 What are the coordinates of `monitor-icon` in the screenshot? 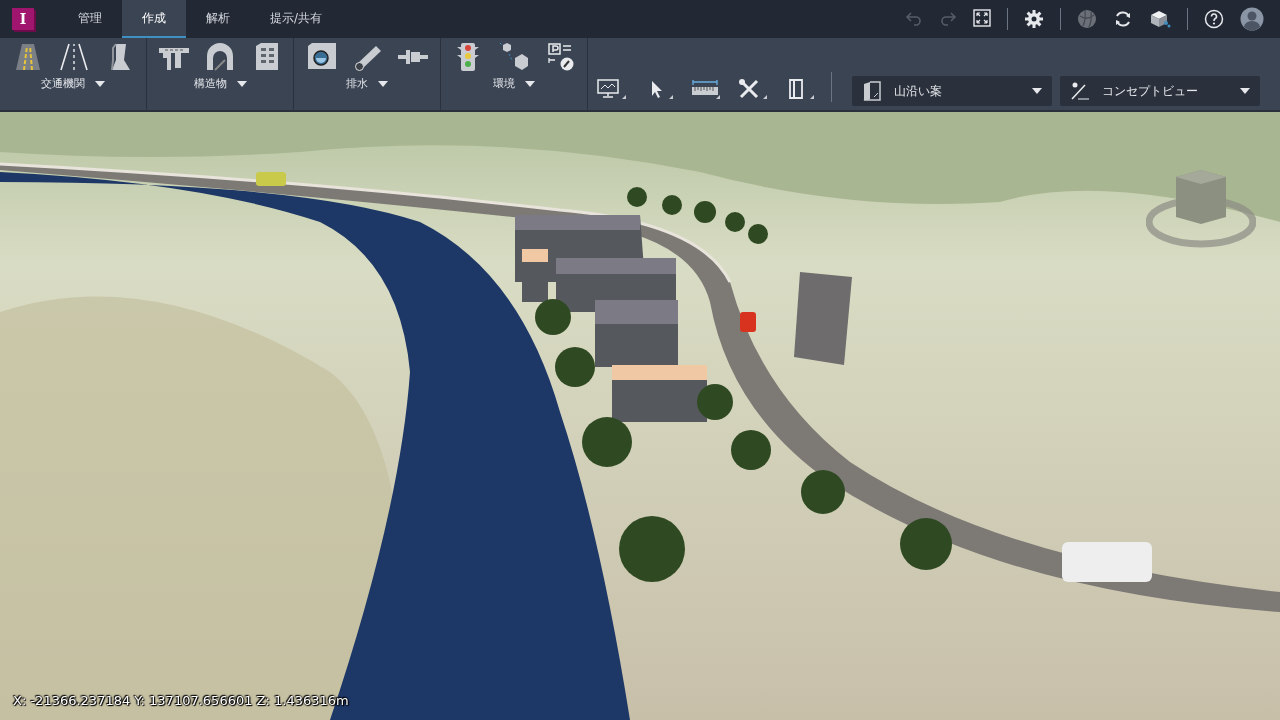 It's located at (611, 88).